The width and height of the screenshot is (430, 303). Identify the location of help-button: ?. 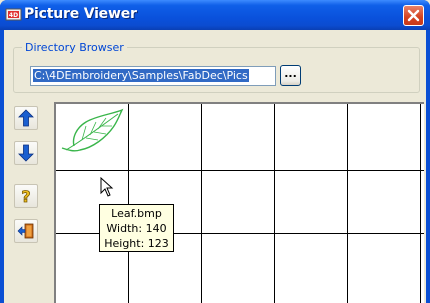
(26, 196).